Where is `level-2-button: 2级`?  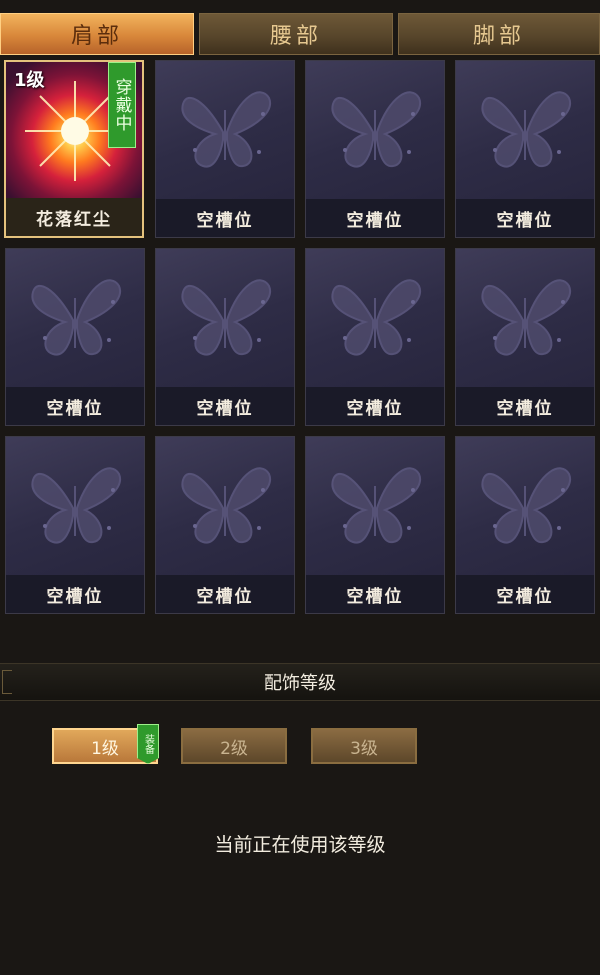
level-2-button: 2级 is located at coordinates (234, 746).